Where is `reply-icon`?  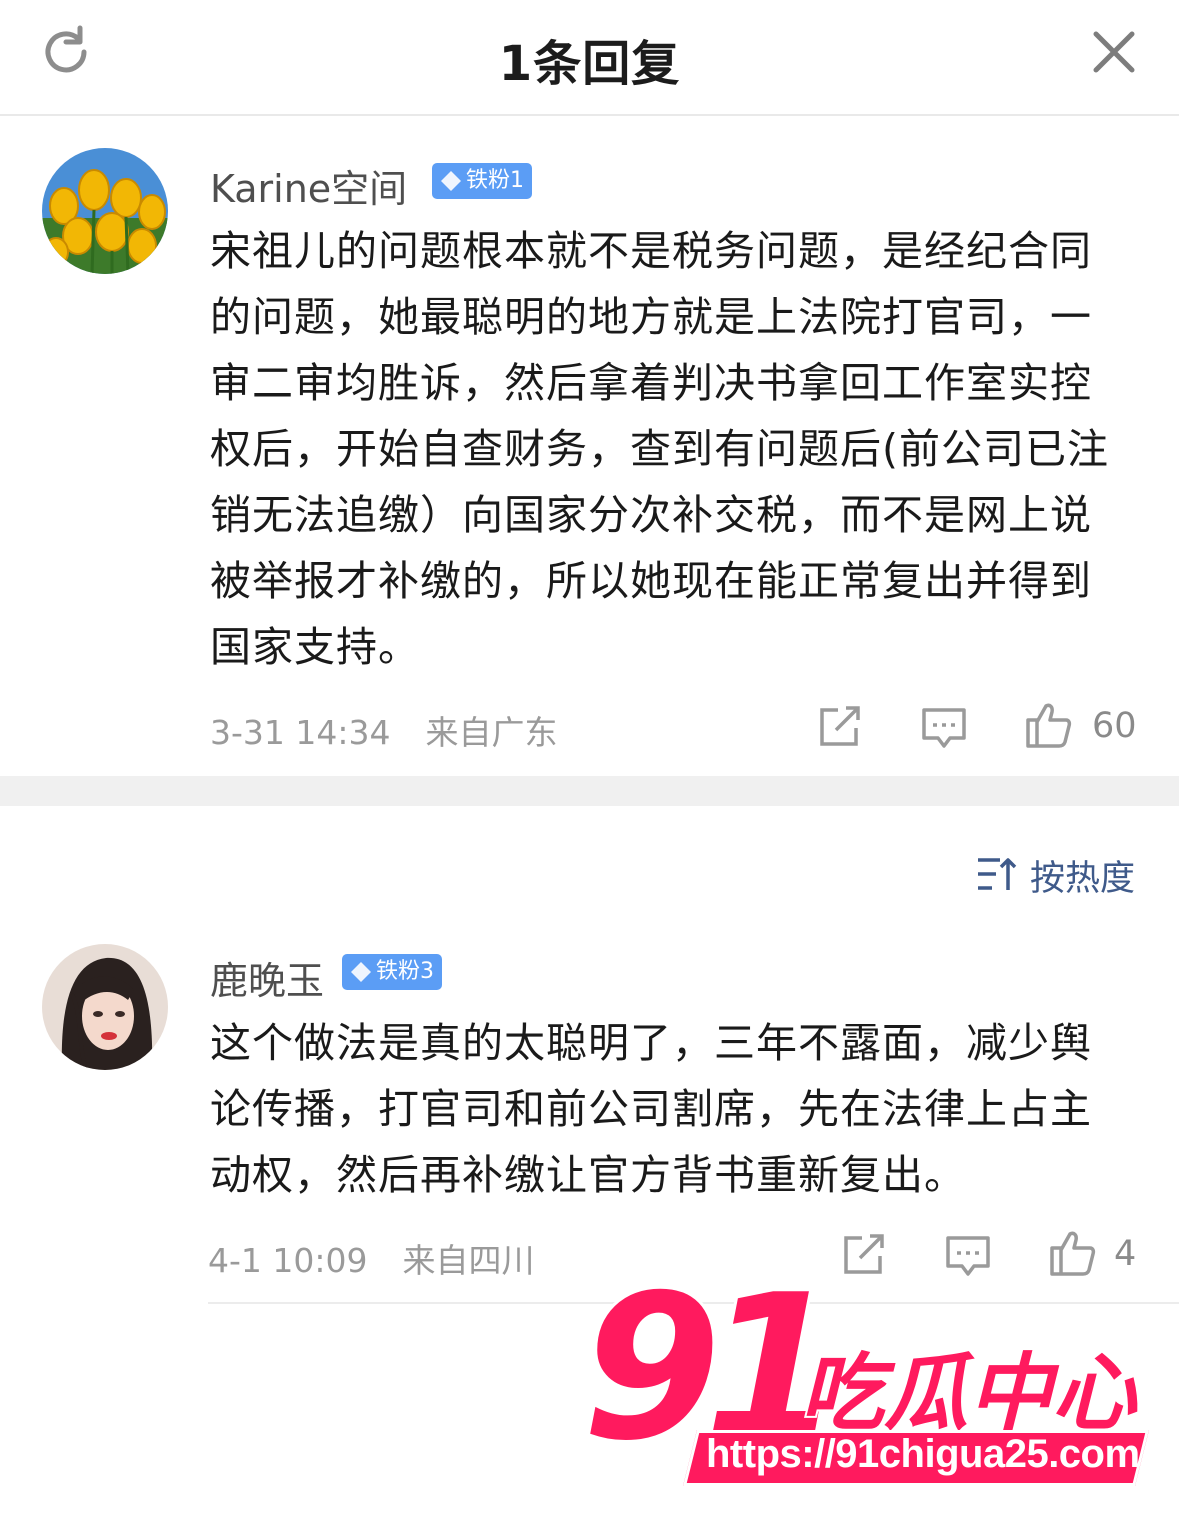
reply-icon is located at coordinates (944, 728).